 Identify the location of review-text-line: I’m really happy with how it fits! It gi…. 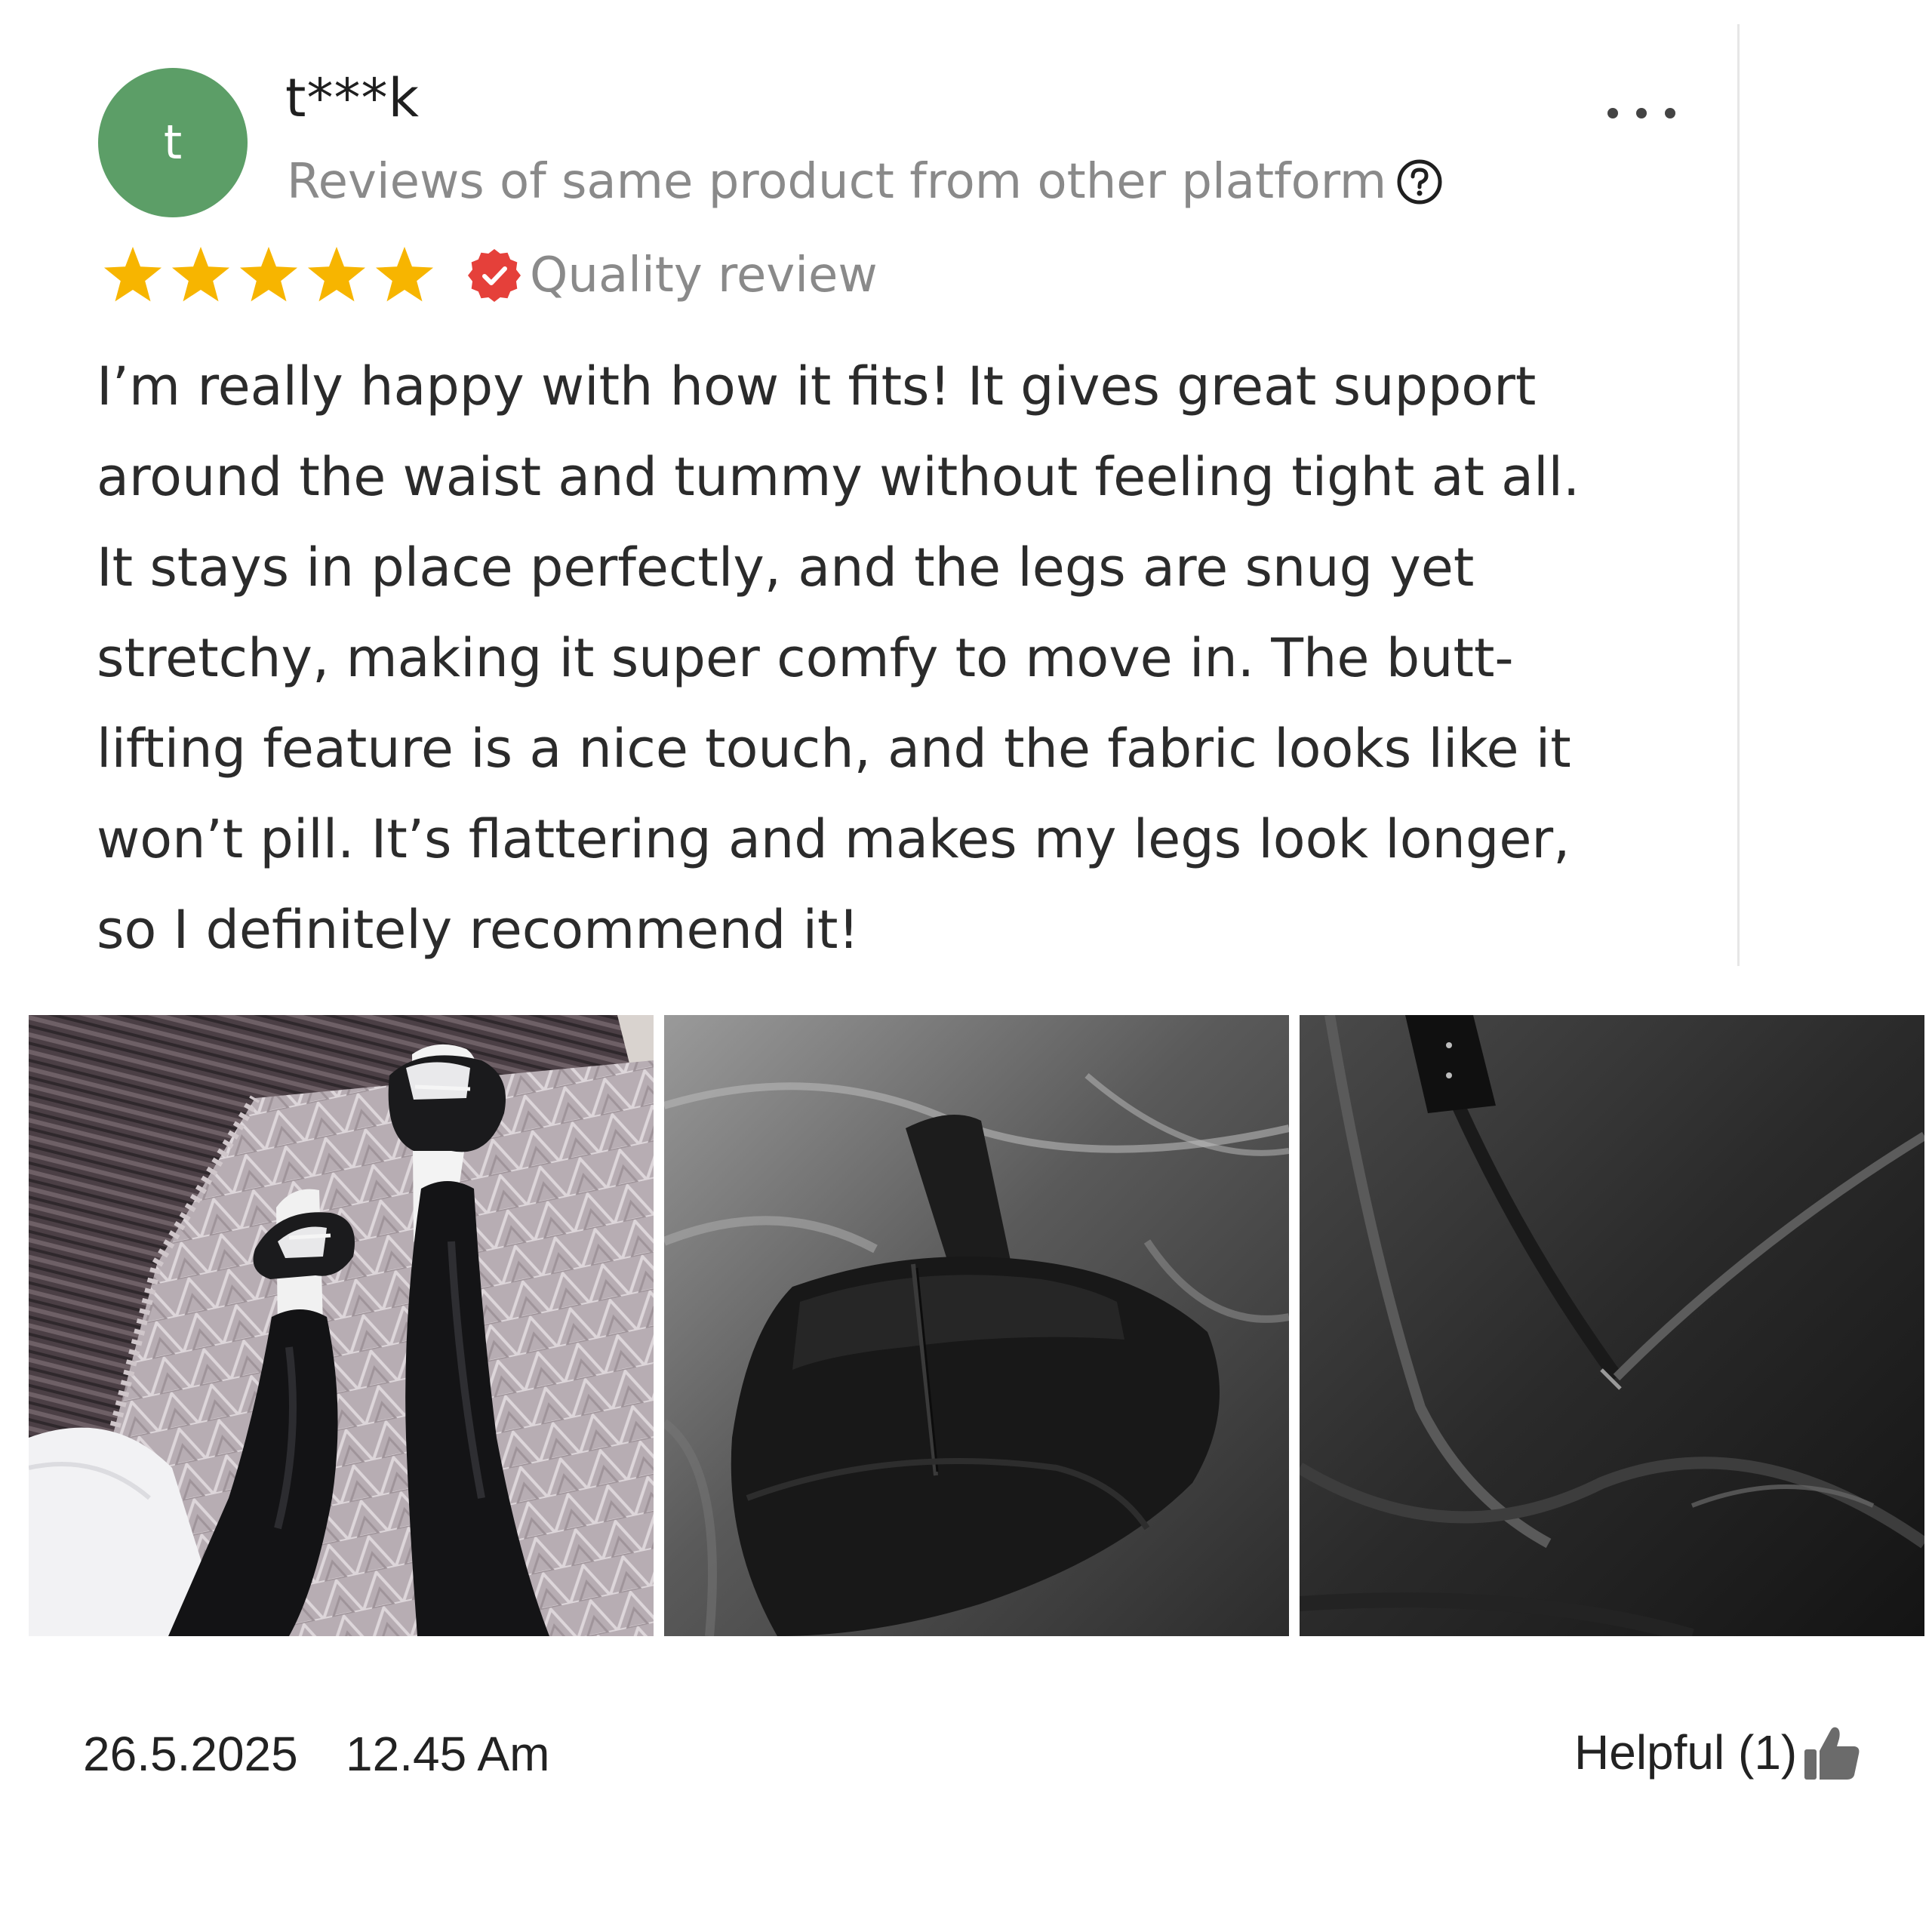
(817, 386).